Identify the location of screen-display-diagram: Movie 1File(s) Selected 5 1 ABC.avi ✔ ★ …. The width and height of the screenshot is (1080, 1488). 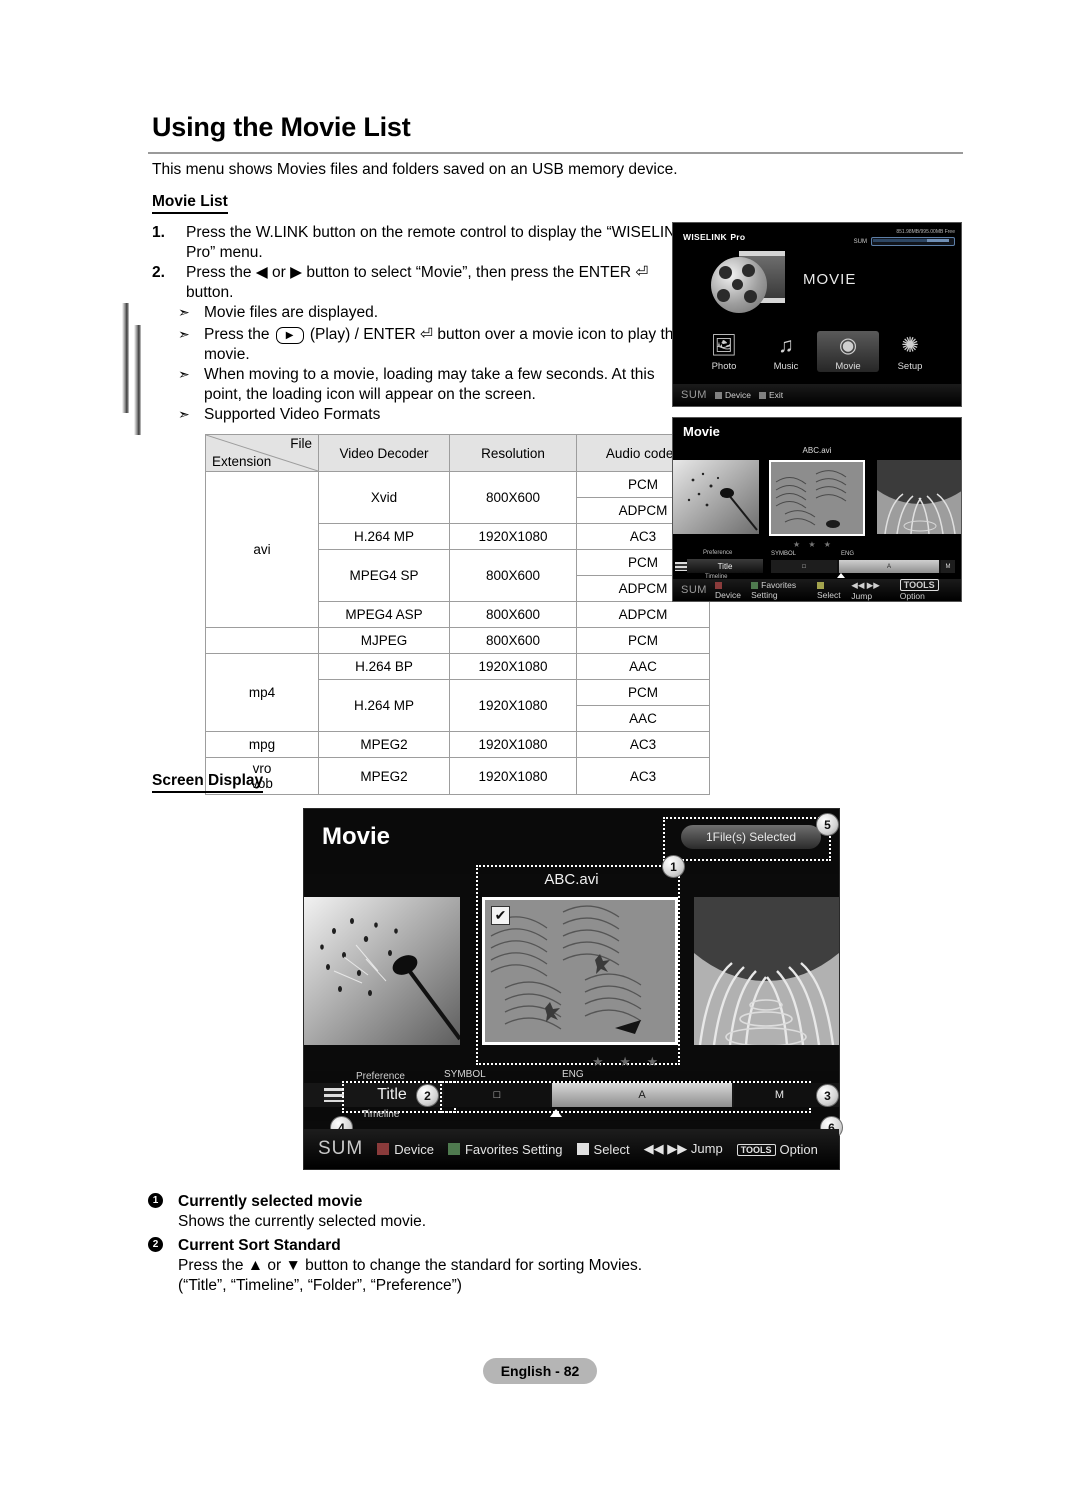
(573, 989).